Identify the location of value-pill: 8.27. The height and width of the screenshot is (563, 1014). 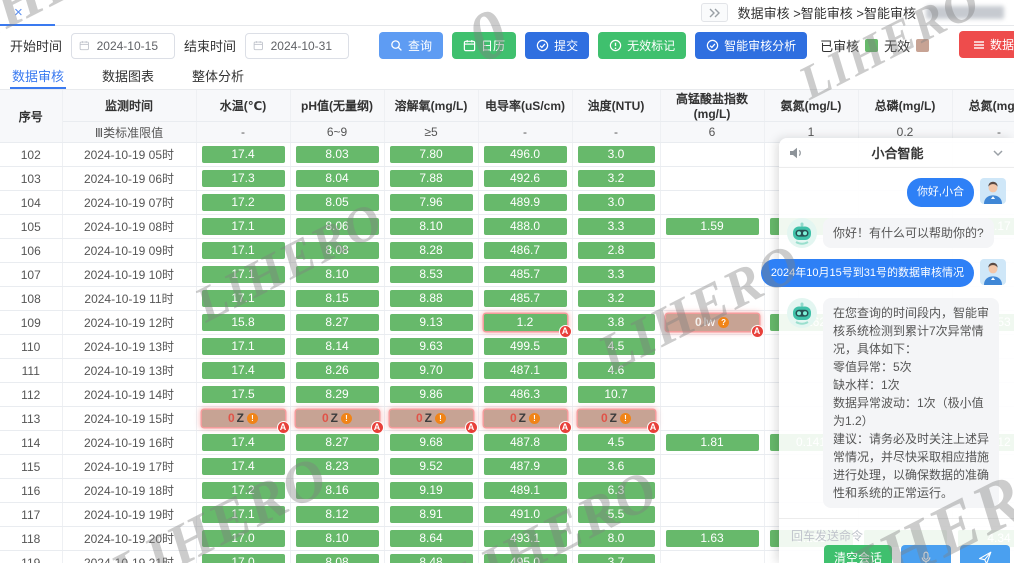
(337, 322).